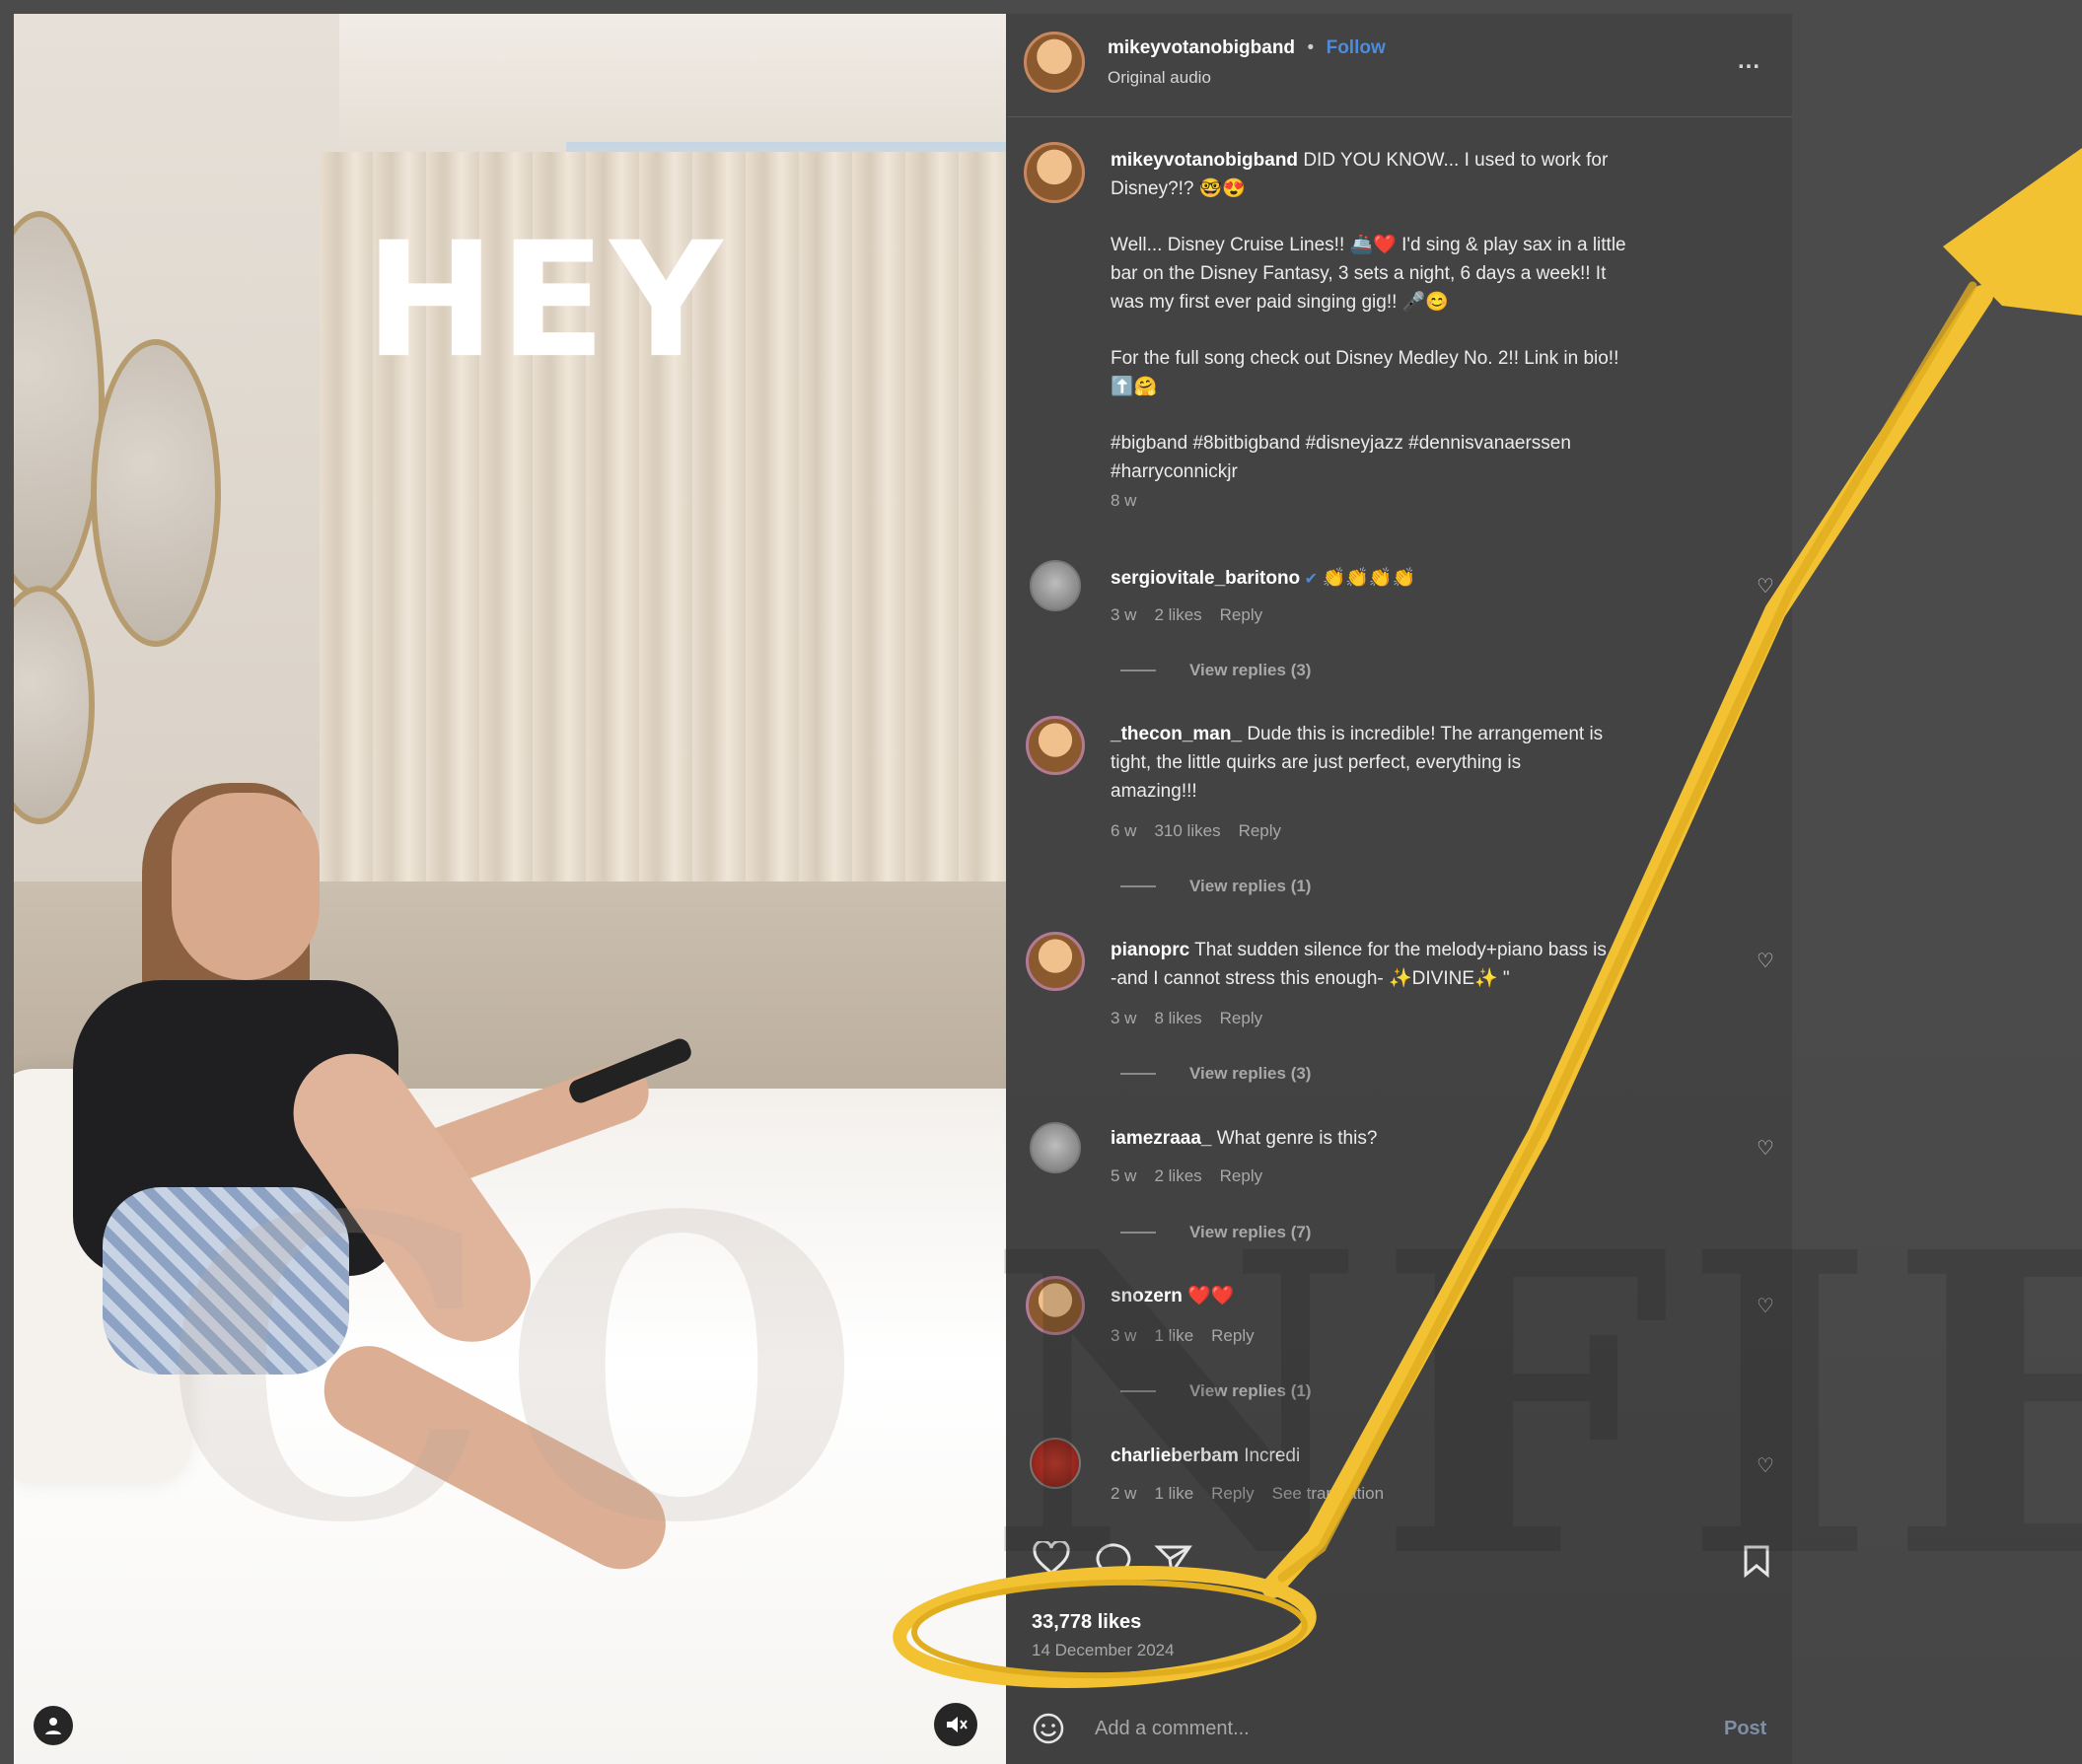  What do you see at coordinates (1272, 1456) in the screenshot?
I see `comment-text: Incredi` at bounding box center [1272, 1456].